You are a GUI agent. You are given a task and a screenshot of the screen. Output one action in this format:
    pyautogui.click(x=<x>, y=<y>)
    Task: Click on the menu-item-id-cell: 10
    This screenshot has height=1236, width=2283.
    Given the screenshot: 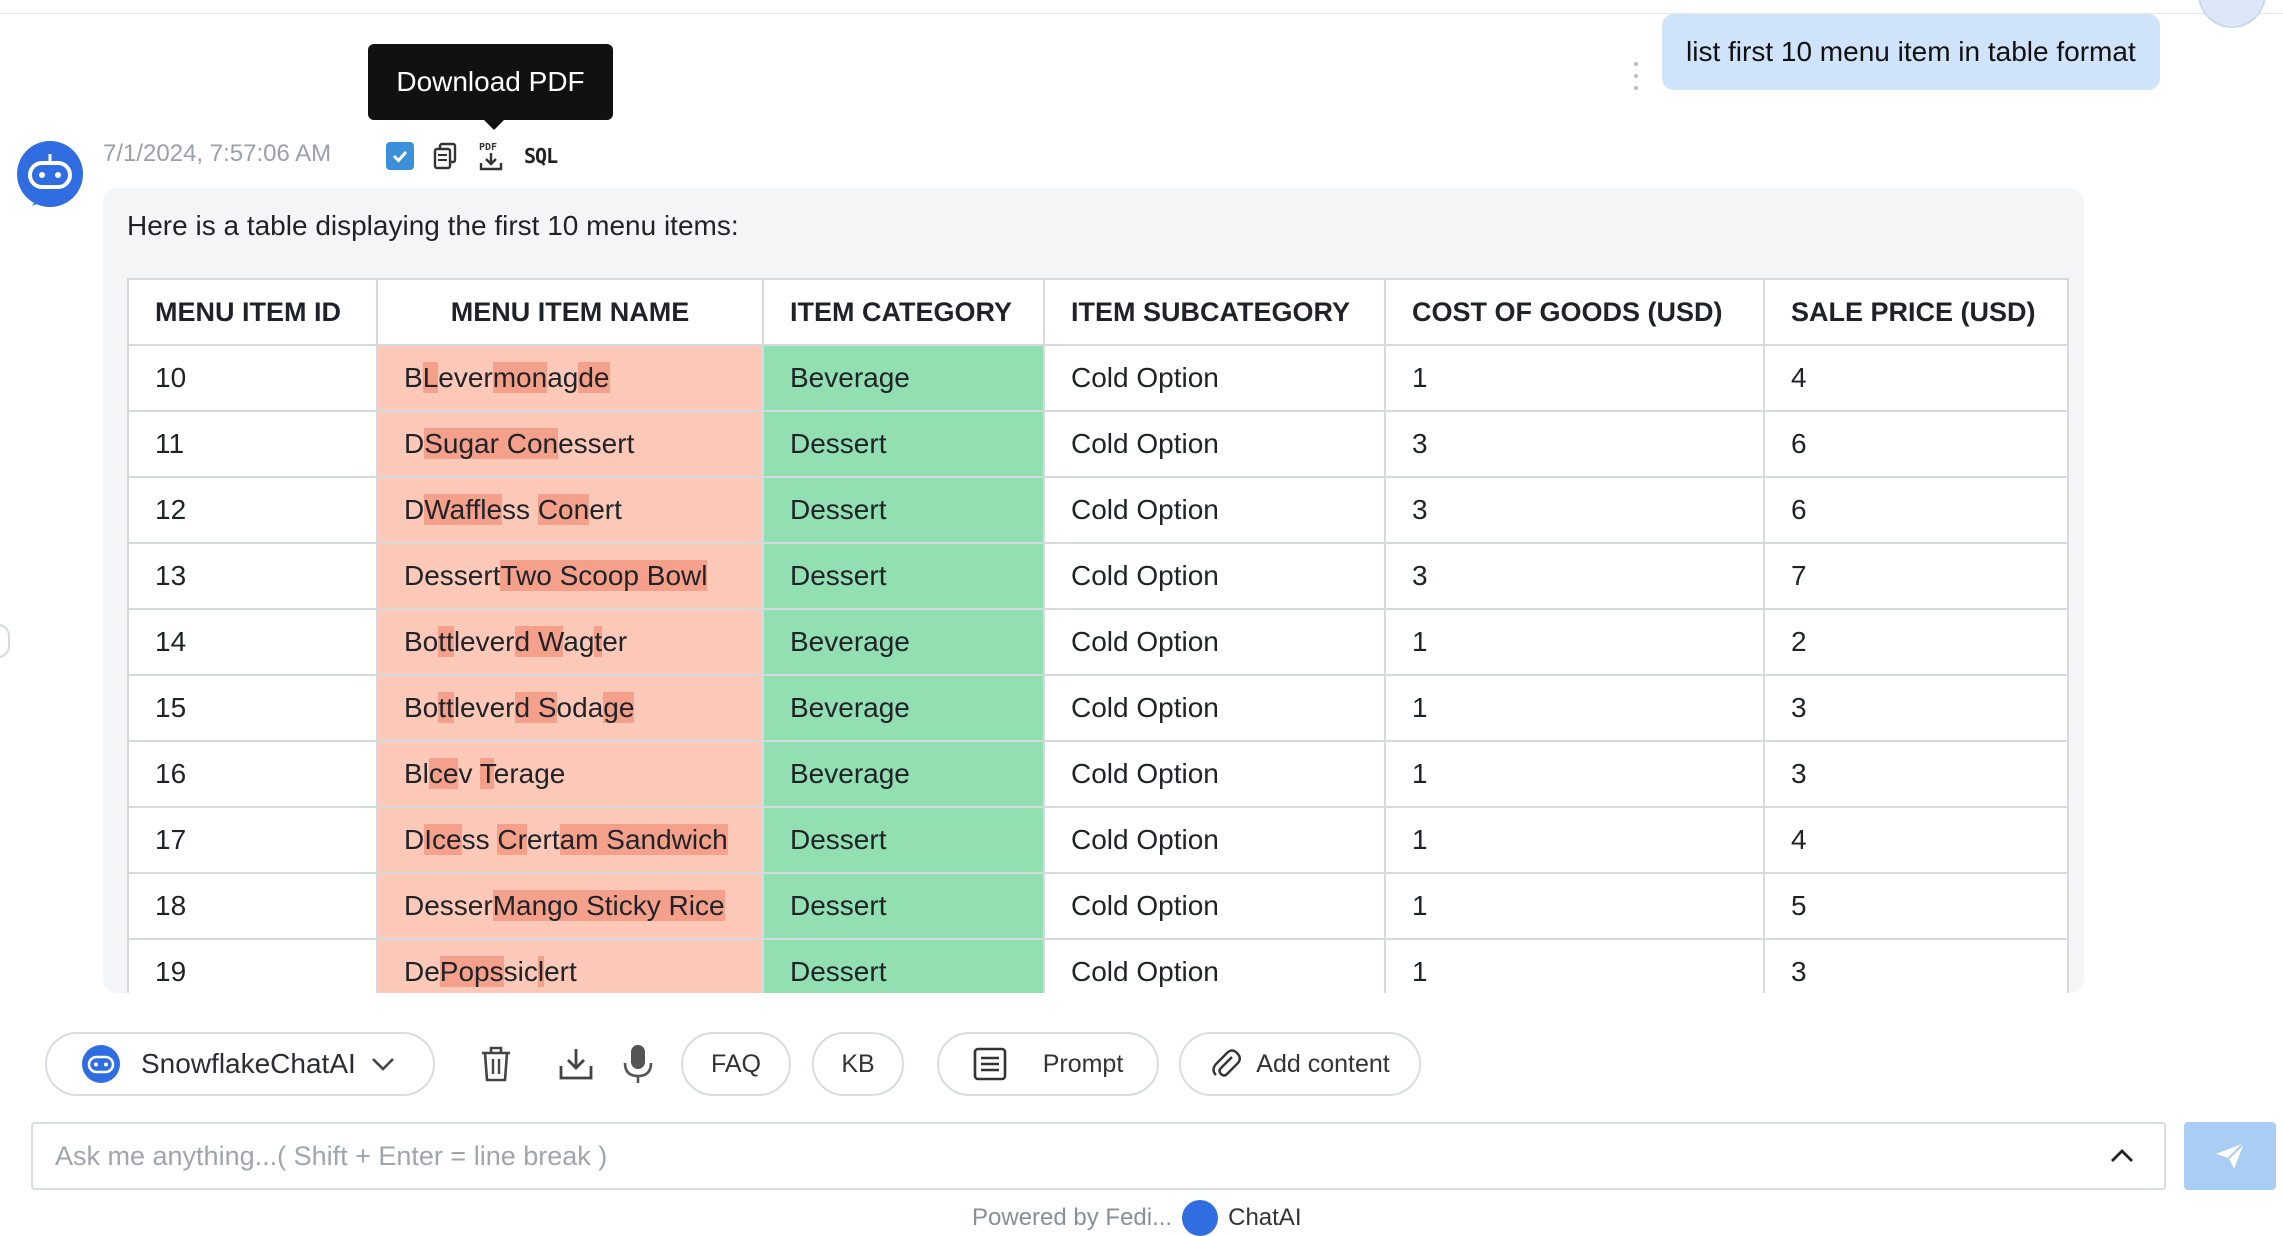 What is the action you would take?
    pyautogui.click(x=252, y=378)
    